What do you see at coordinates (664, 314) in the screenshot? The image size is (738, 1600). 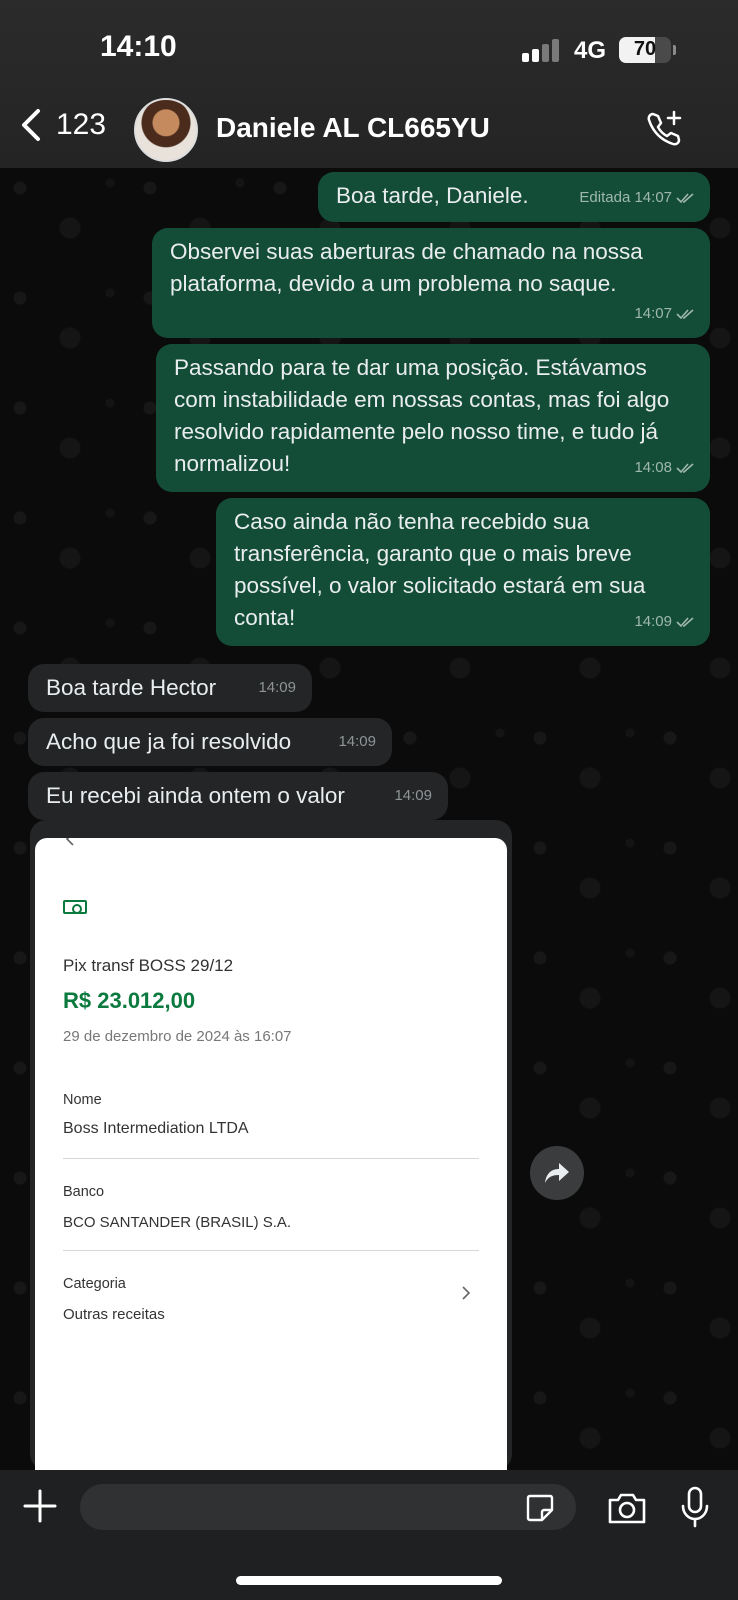 I see `message-meta: 14:07` at bounding box center [664, 314].